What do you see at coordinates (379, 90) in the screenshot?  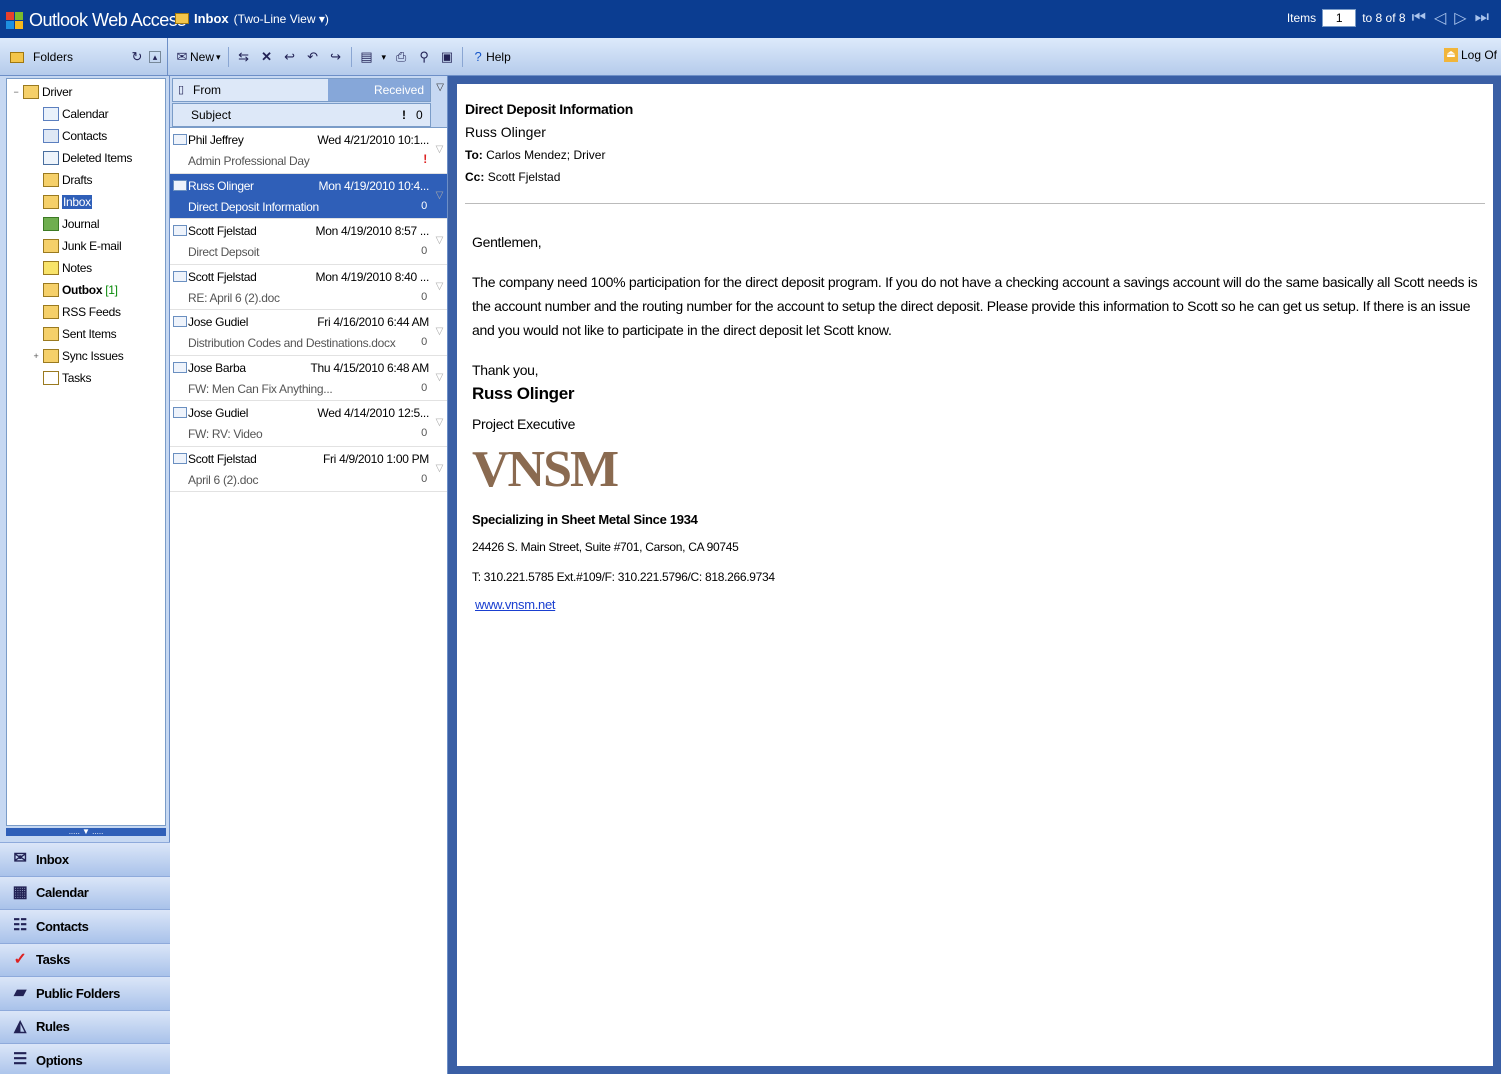 I see `received-column-header: Received` at bounding box center [379, 90].